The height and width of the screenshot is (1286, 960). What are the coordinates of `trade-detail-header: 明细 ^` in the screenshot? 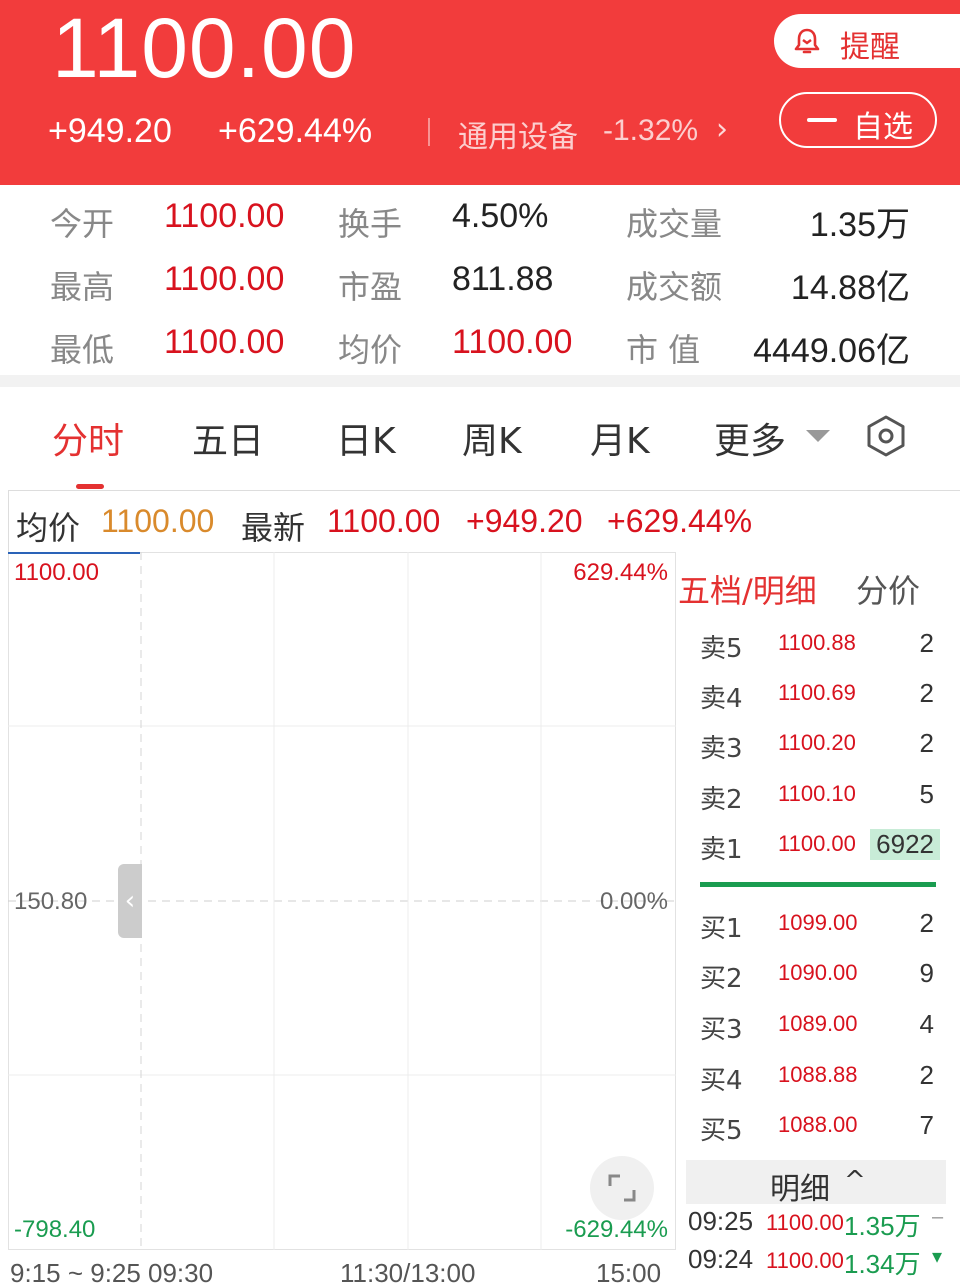 It's located at (816, 1183).